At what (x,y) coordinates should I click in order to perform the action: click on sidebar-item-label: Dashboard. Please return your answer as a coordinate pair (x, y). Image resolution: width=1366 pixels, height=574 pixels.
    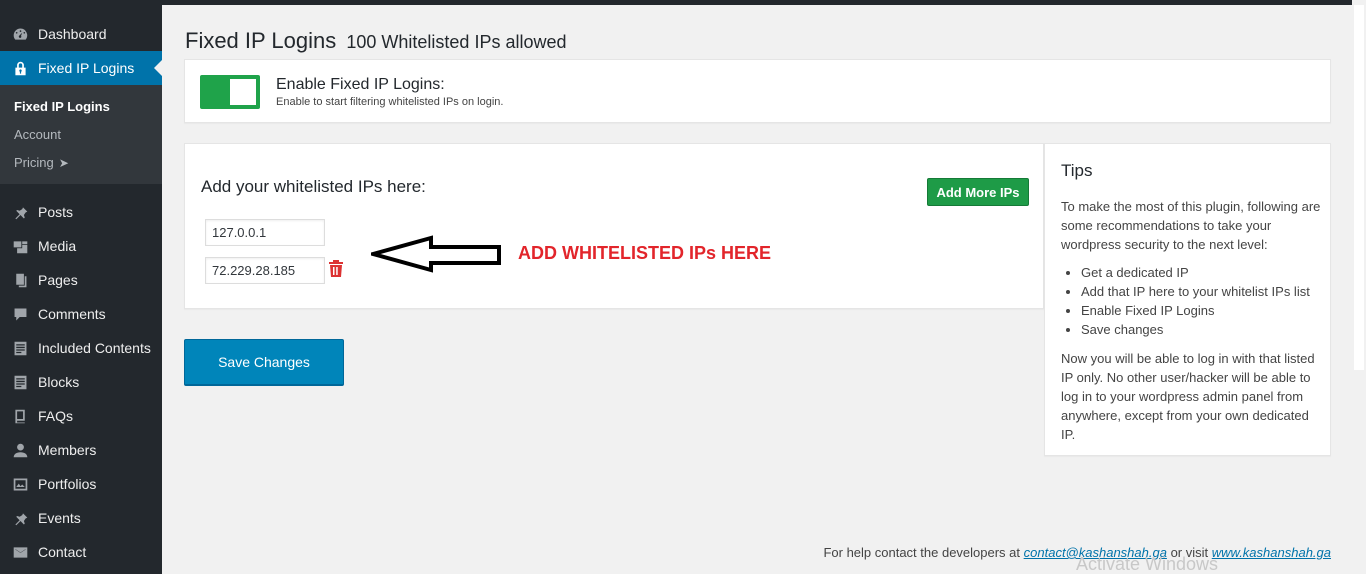
    Looking at the image, I should click on (72, 34).